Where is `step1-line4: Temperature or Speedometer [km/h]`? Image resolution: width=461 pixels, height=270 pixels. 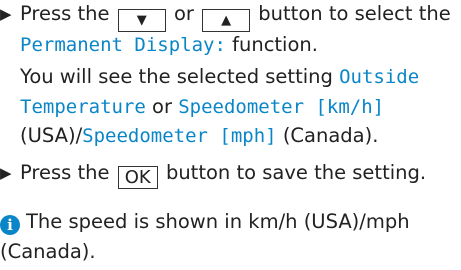 step1-line4: Temperature or Speedometer [km/h] is located at coordinates (202, 107).